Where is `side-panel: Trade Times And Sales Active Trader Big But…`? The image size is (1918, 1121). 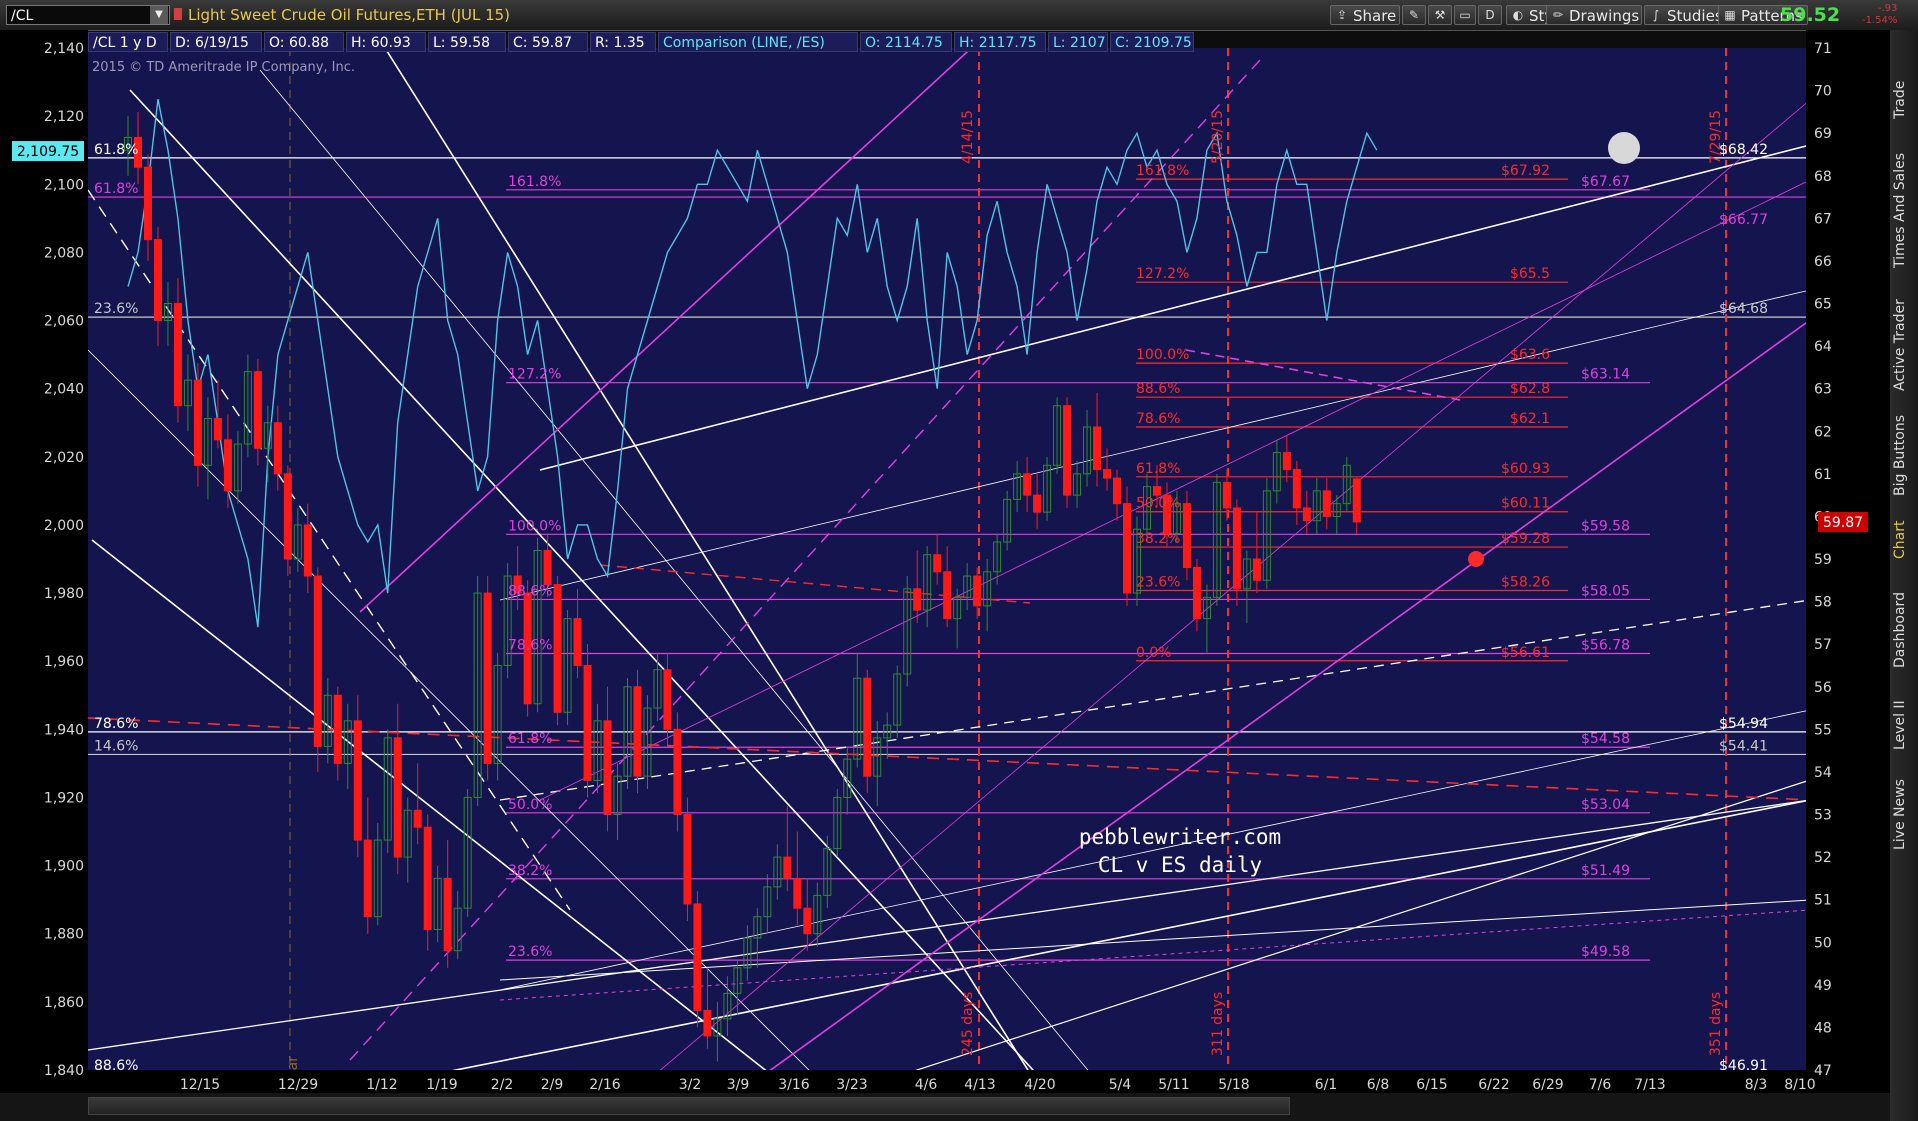 side-panel: Trade Times And Sales Active Trader Big But… is located at coordinates (1904, 575).